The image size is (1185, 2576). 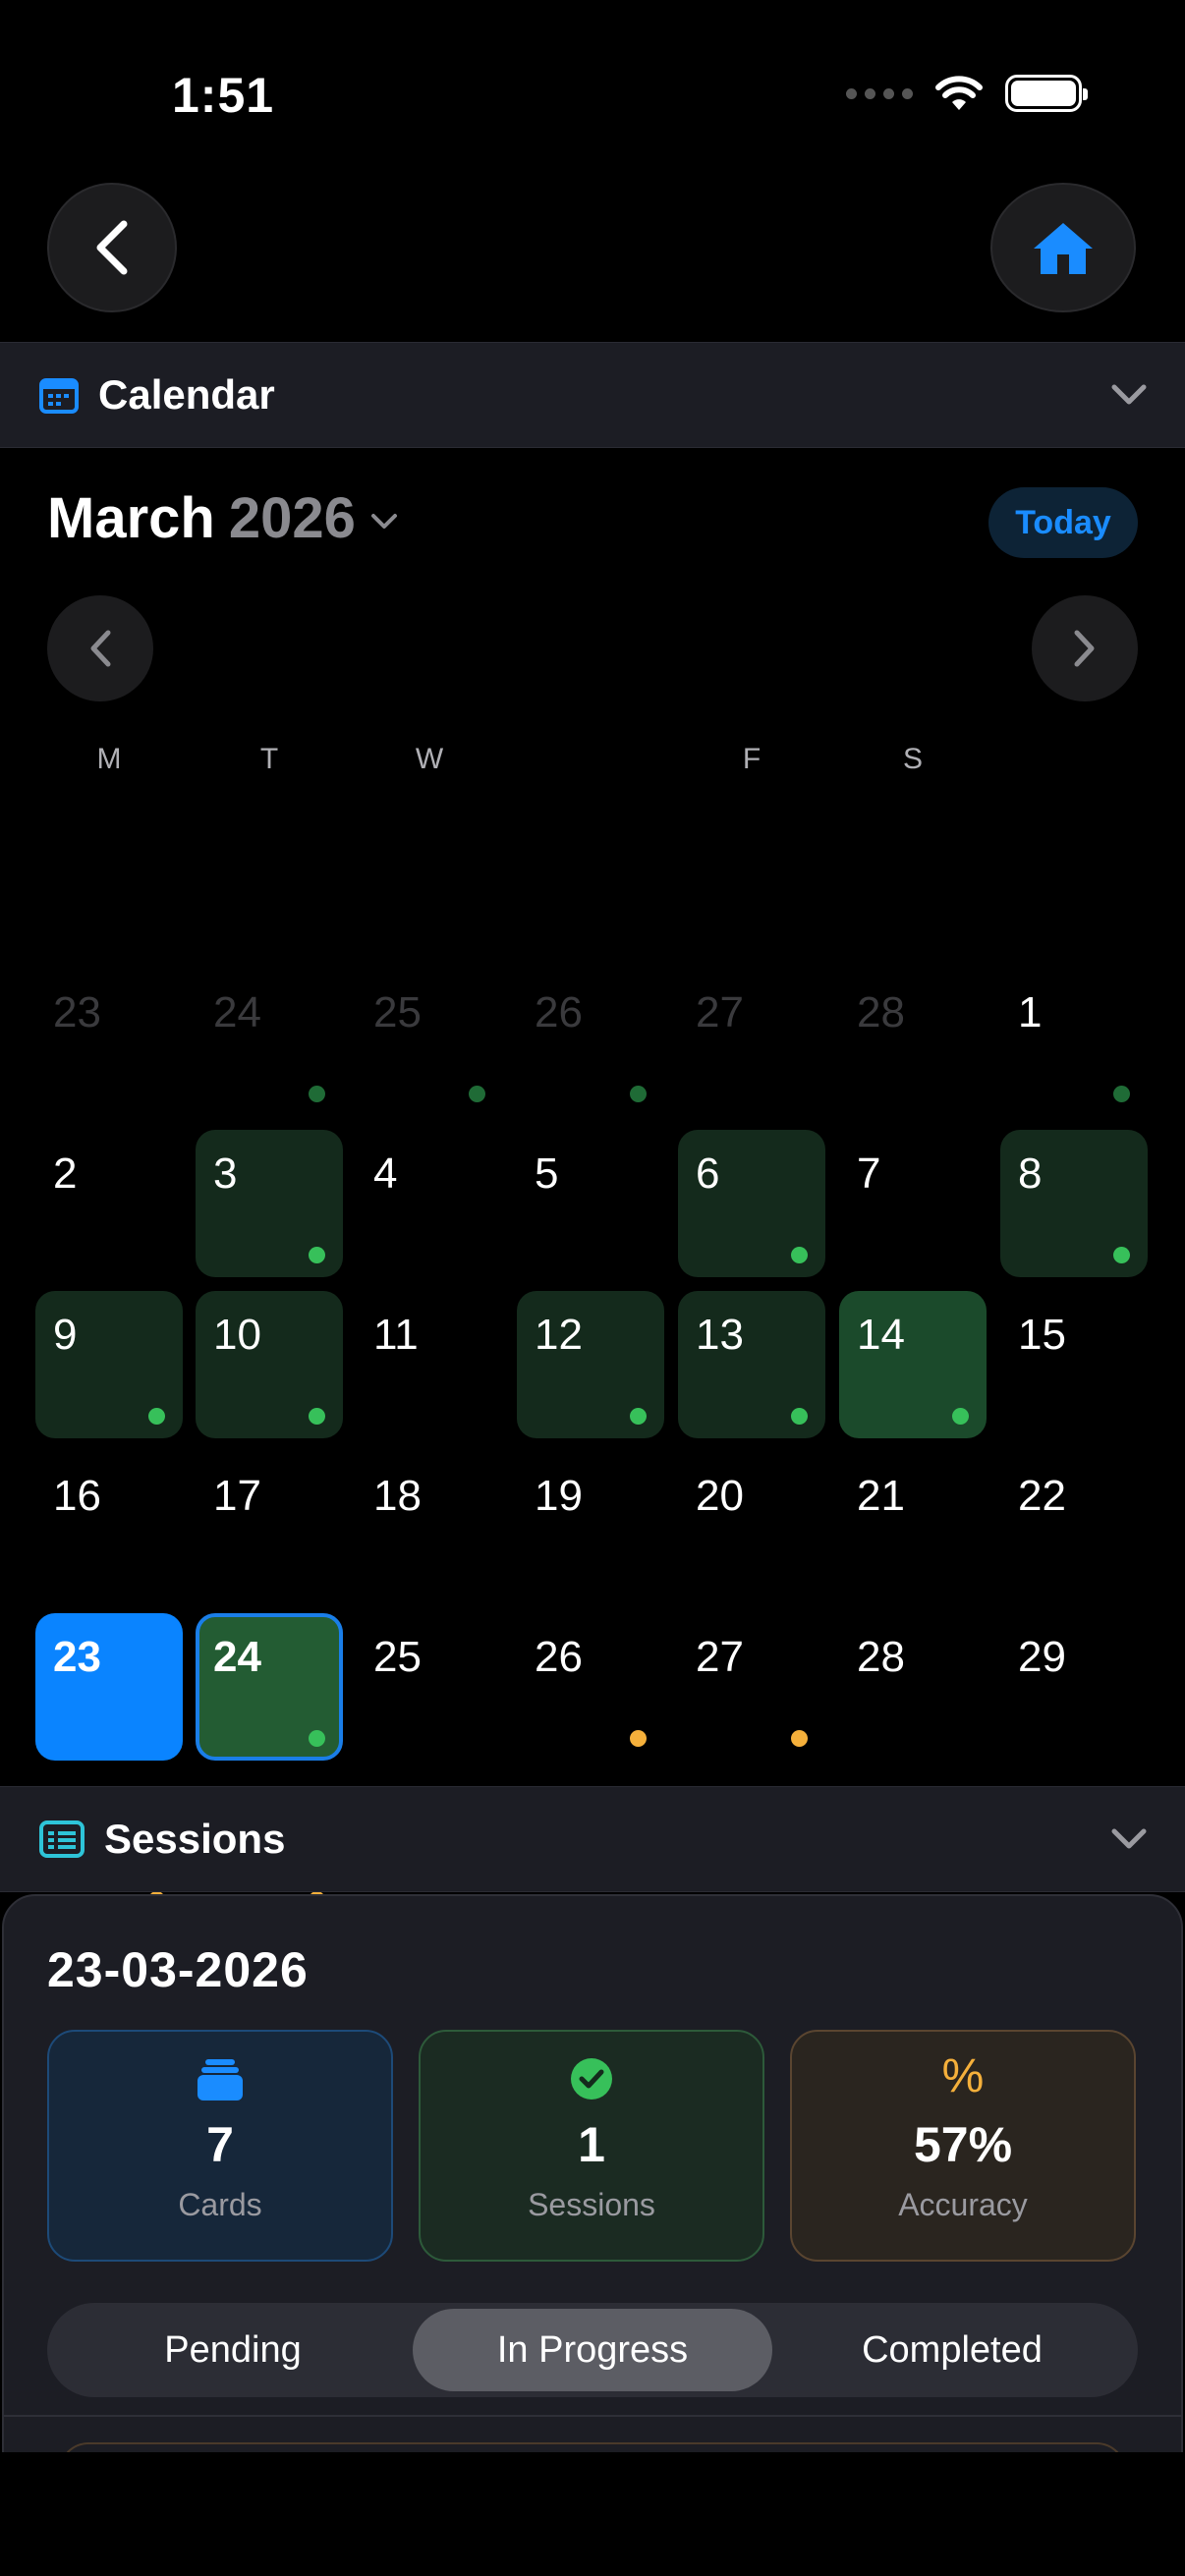 I want to click on calendar-day-number: 11, so click(x=396, y=1335).